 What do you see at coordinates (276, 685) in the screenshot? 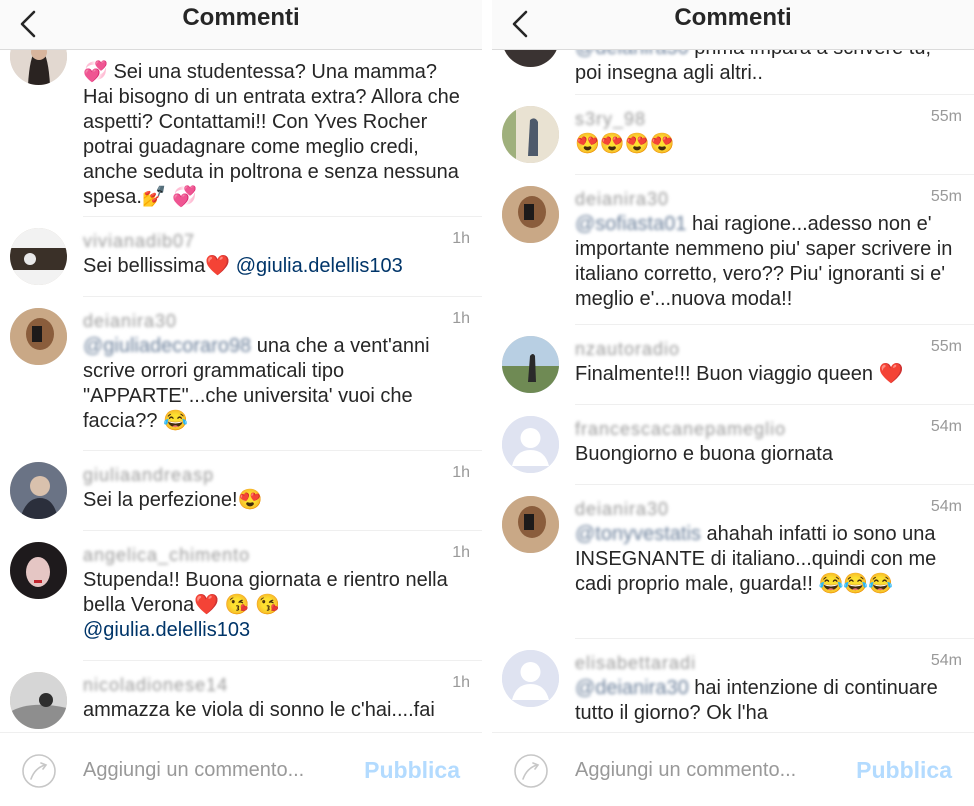
I see `comment-username: nicoladionese14` at bounding box center [276, 685].